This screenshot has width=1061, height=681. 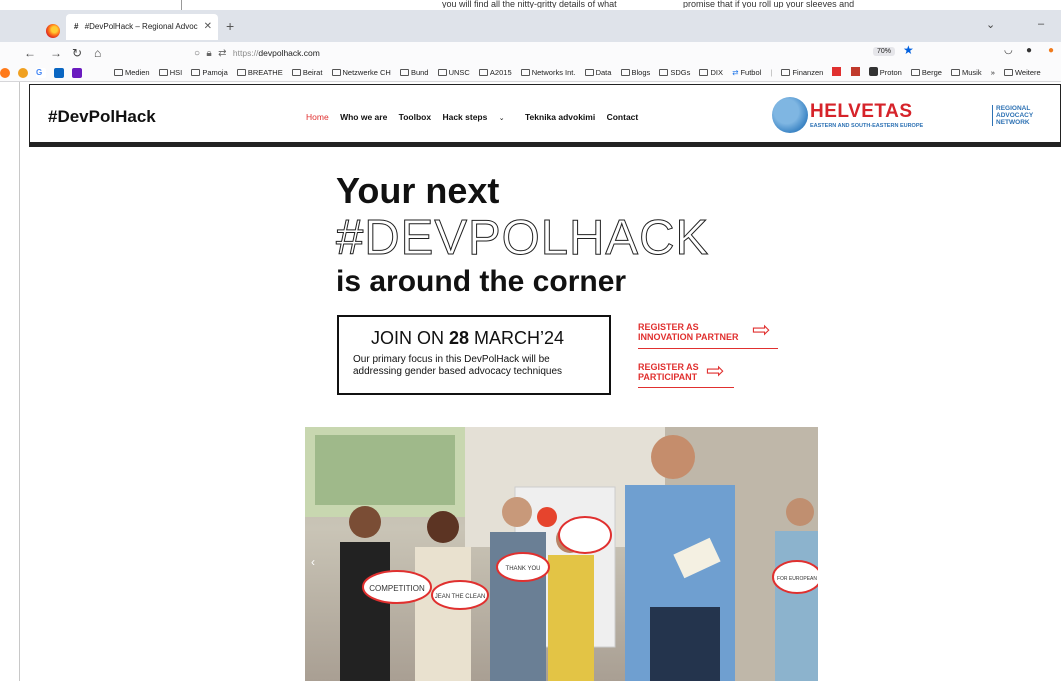 What do you see at coordinates (523, 569) in the screenshot?
I see `sign-text: THANK YOU` at bounding box center [523, 569].